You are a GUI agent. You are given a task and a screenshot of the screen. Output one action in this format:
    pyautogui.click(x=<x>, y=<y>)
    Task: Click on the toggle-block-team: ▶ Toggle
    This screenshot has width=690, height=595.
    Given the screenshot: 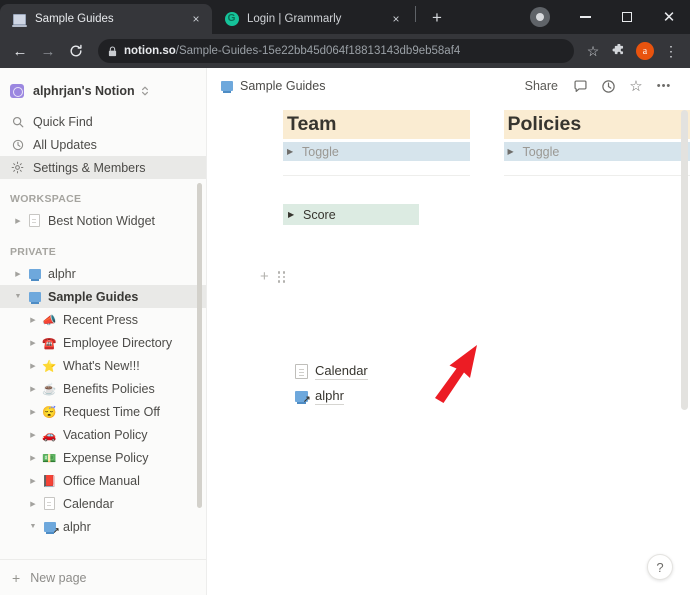 What is the action you would take?
    pyautogui.click(x=376, y=152)
    